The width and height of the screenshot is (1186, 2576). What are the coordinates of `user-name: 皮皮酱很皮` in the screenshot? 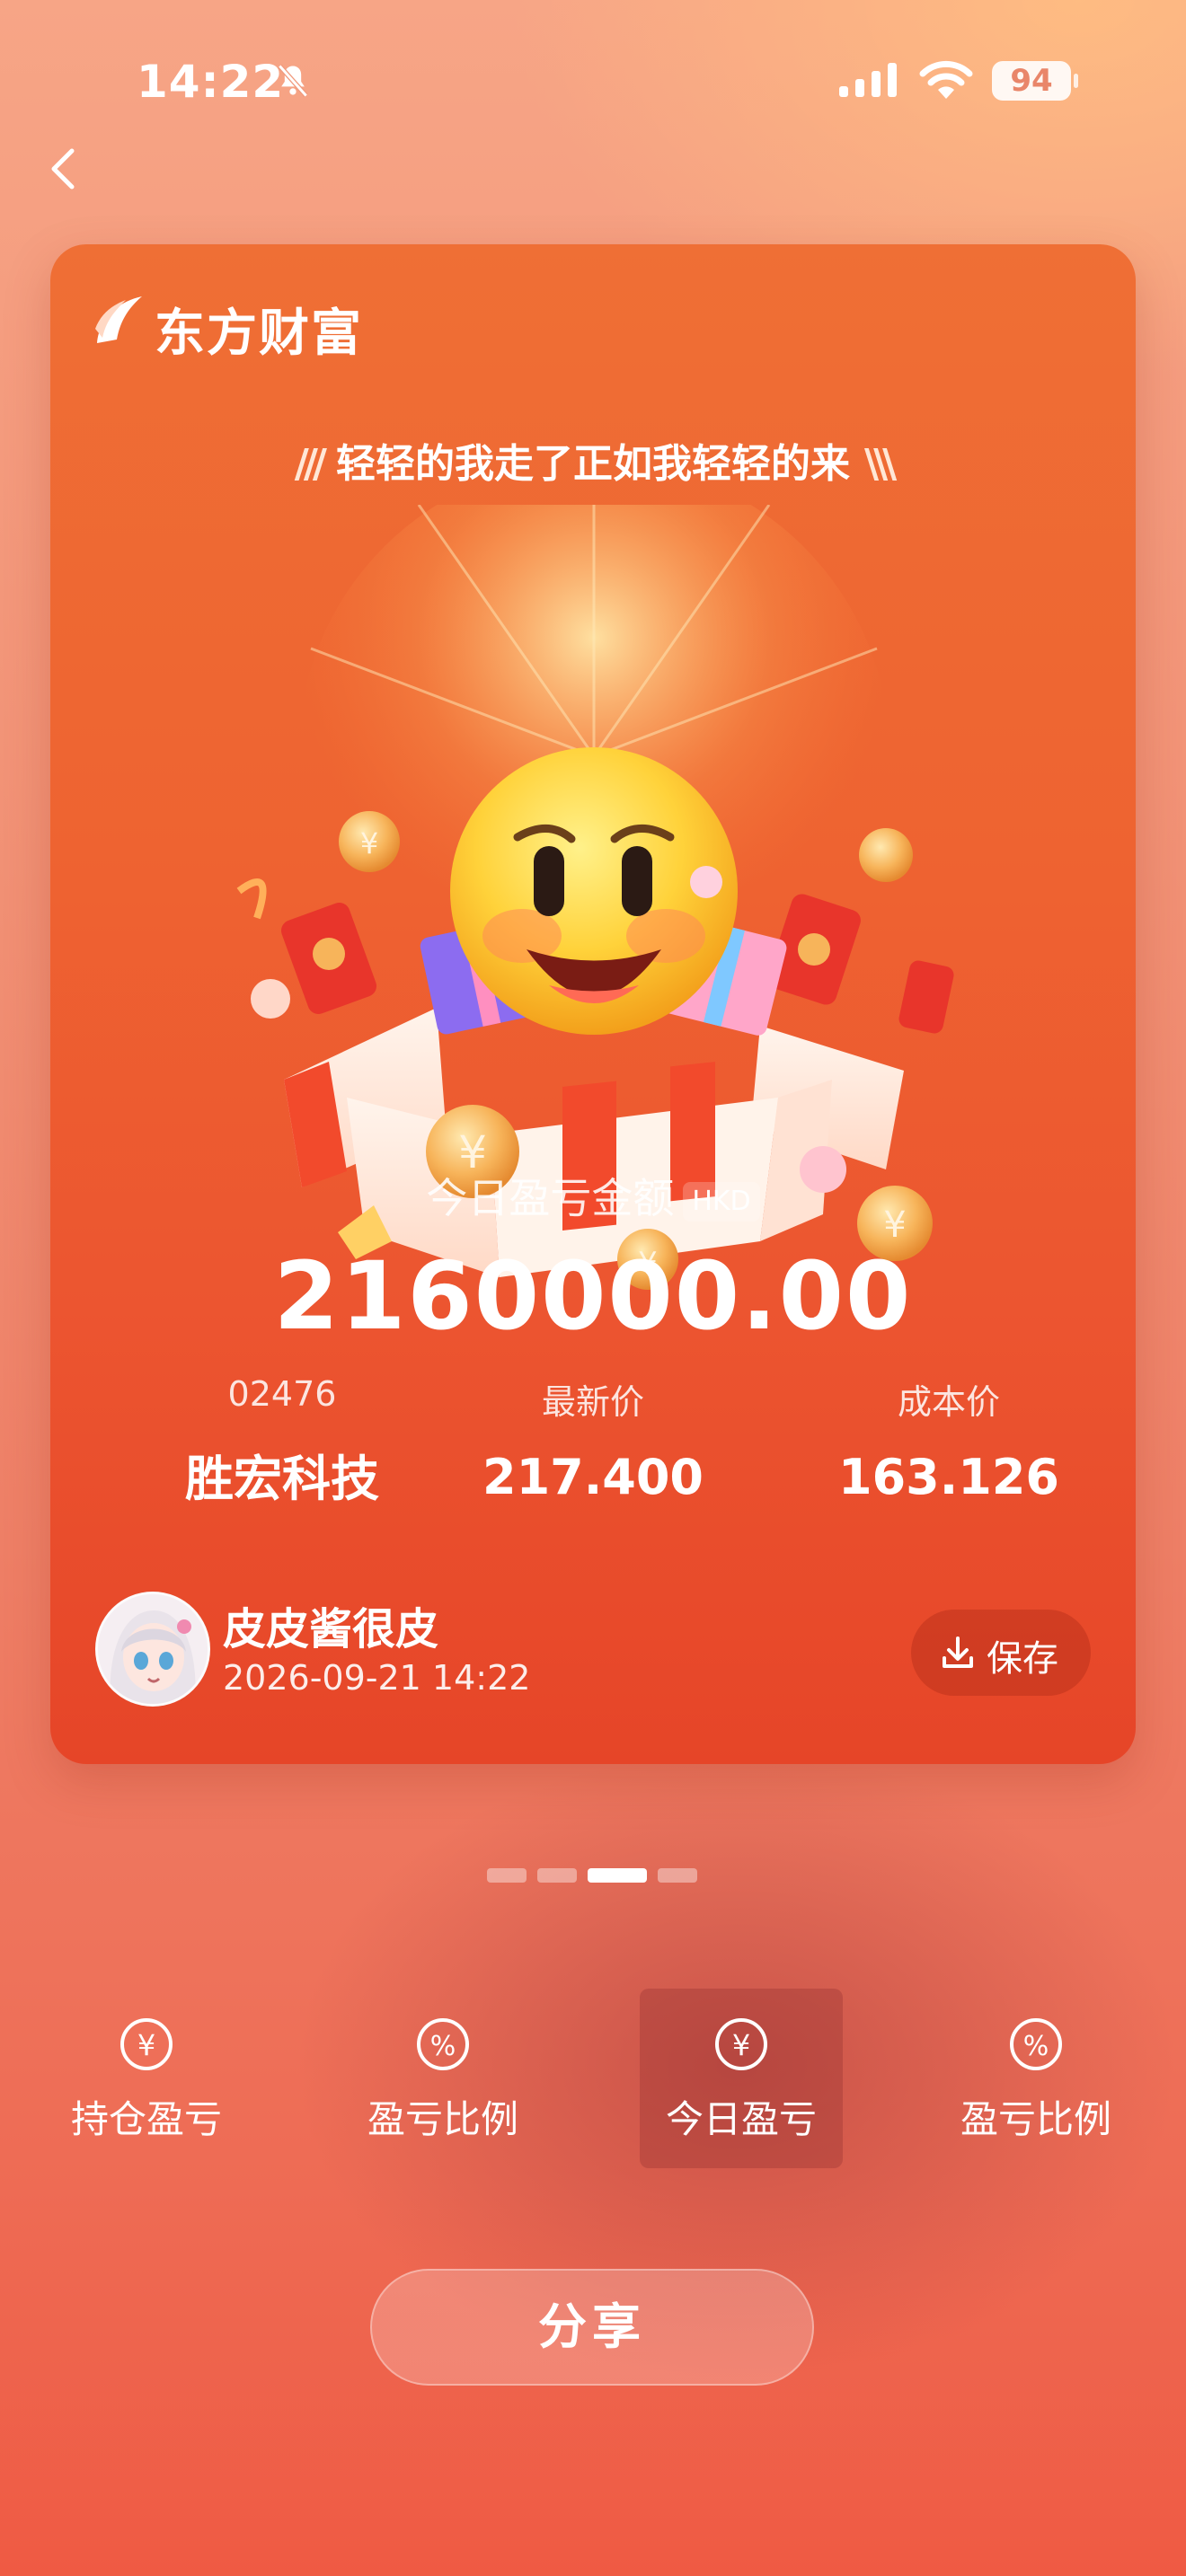 It's located at (331, 1629).